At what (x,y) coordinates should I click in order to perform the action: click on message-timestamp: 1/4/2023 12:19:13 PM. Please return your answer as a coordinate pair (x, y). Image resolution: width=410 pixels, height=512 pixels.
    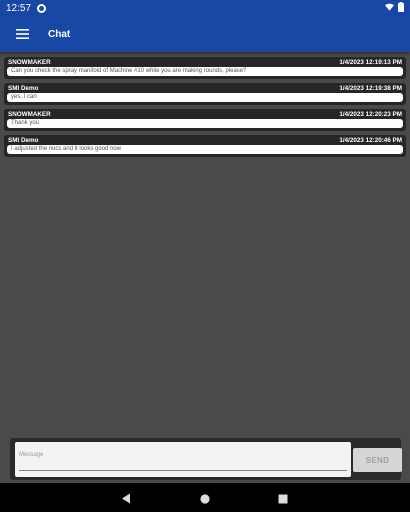
    Looking at the image, I should click on (370, 62).